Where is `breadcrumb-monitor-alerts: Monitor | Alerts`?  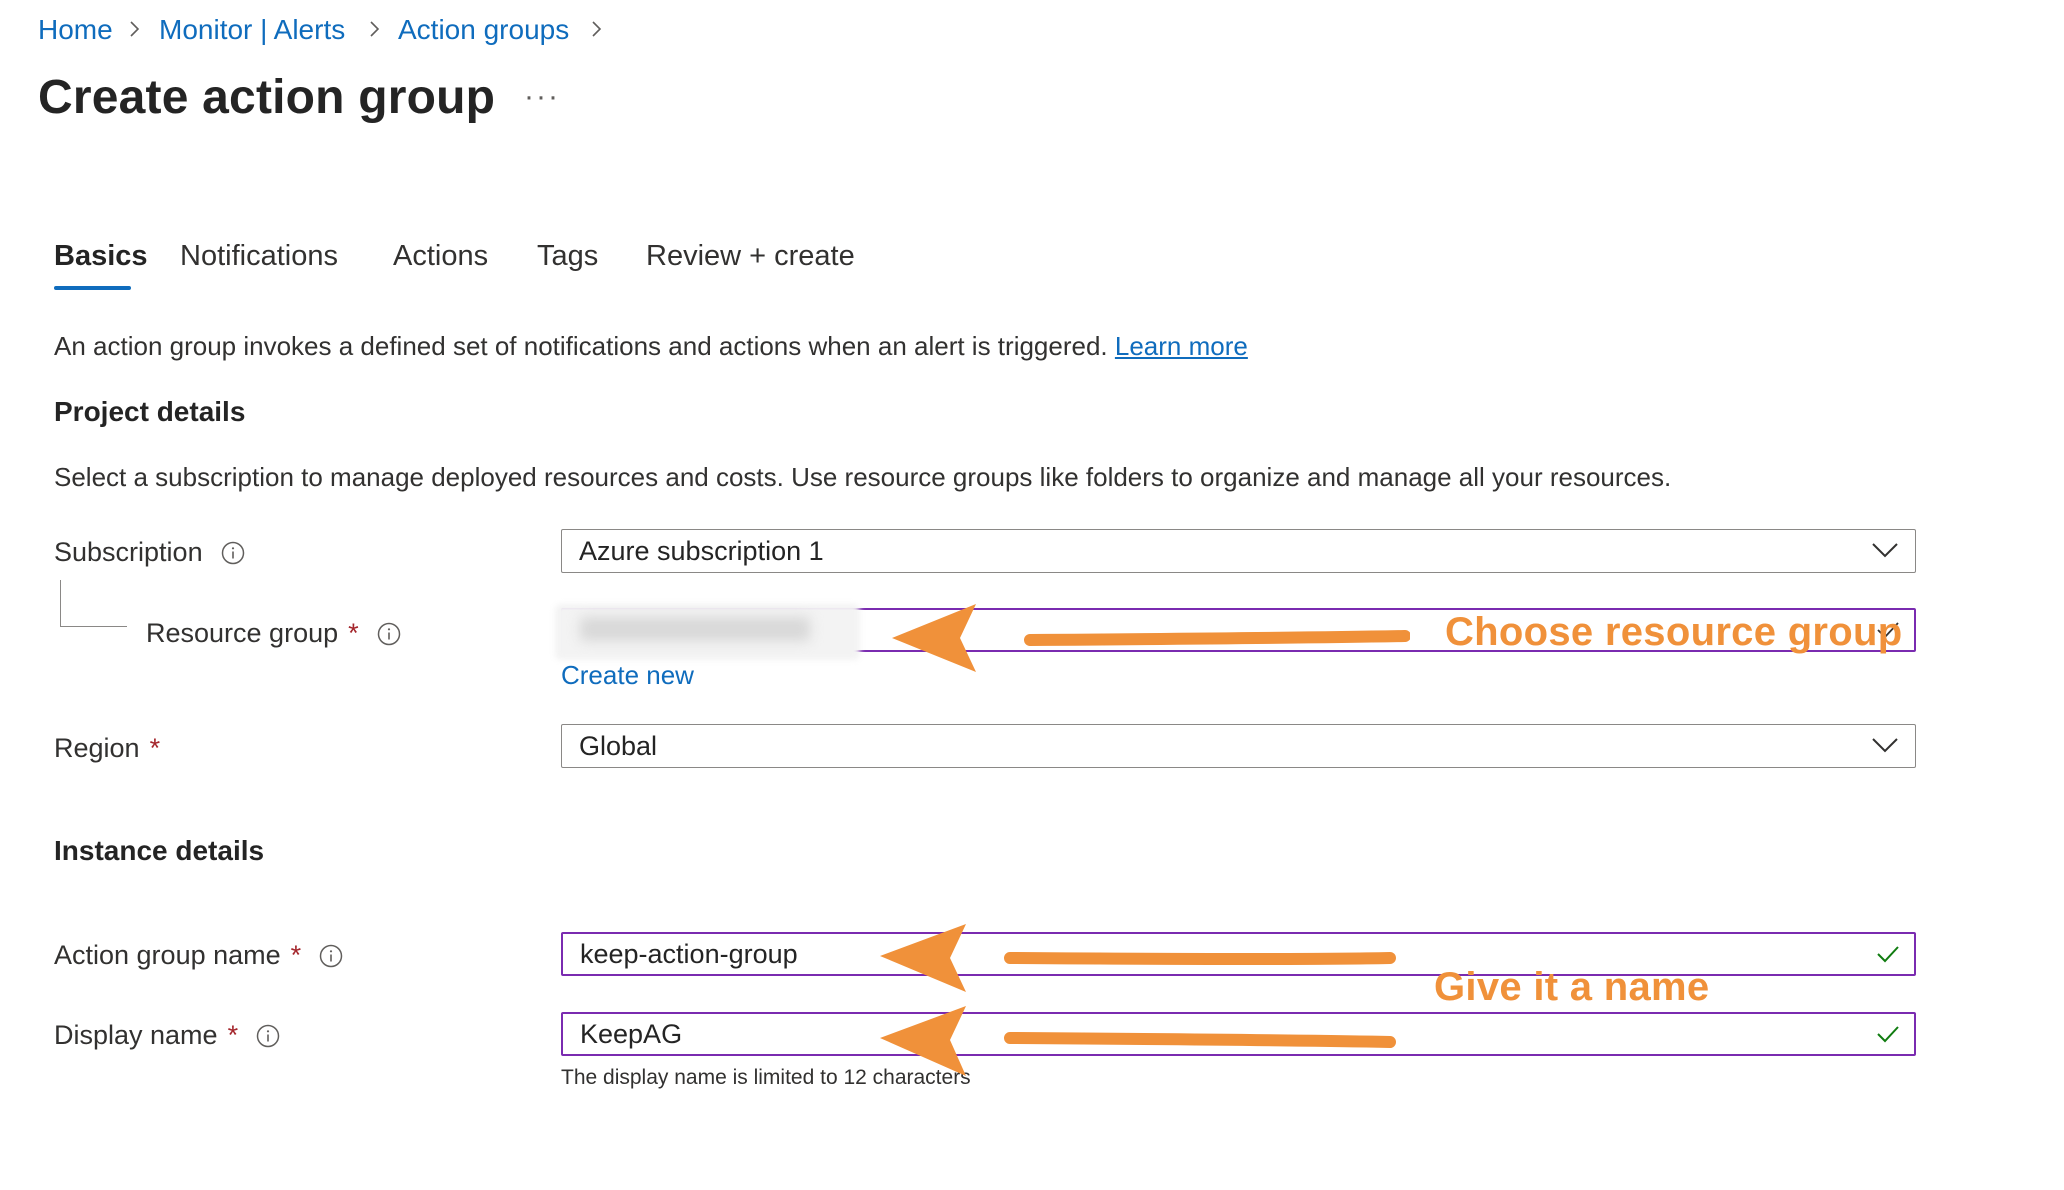
breadcrumb-monitor-alerts: Monitor | Alerts is located at coordinates (252, 30).